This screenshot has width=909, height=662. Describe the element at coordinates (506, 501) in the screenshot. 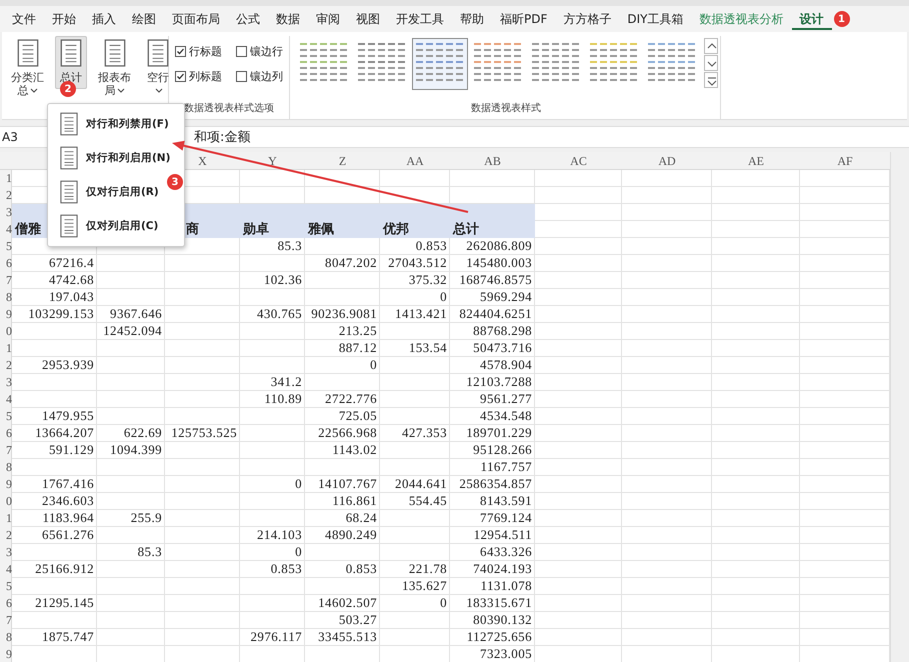

I see `table-cell-text: 8143.591` at that location.